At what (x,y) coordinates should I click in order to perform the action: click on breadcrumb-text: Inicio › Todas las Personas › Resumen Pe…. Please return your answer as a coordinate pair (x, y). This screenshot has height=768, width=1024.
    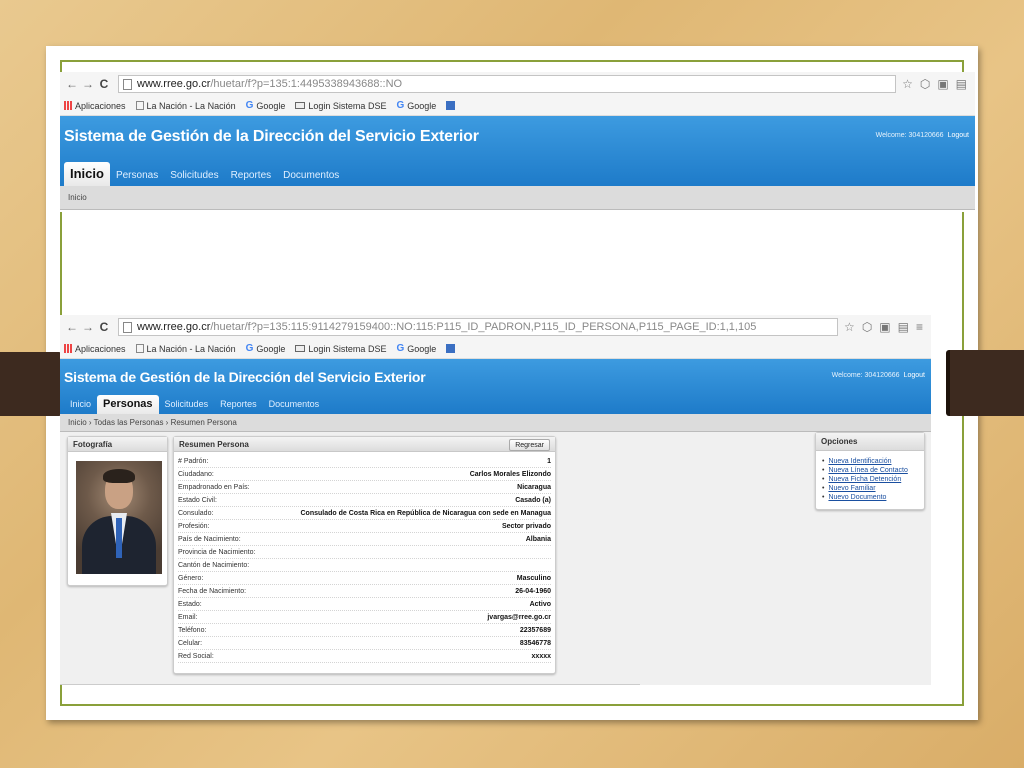
    Looking at the image, I should click on (152, 422).